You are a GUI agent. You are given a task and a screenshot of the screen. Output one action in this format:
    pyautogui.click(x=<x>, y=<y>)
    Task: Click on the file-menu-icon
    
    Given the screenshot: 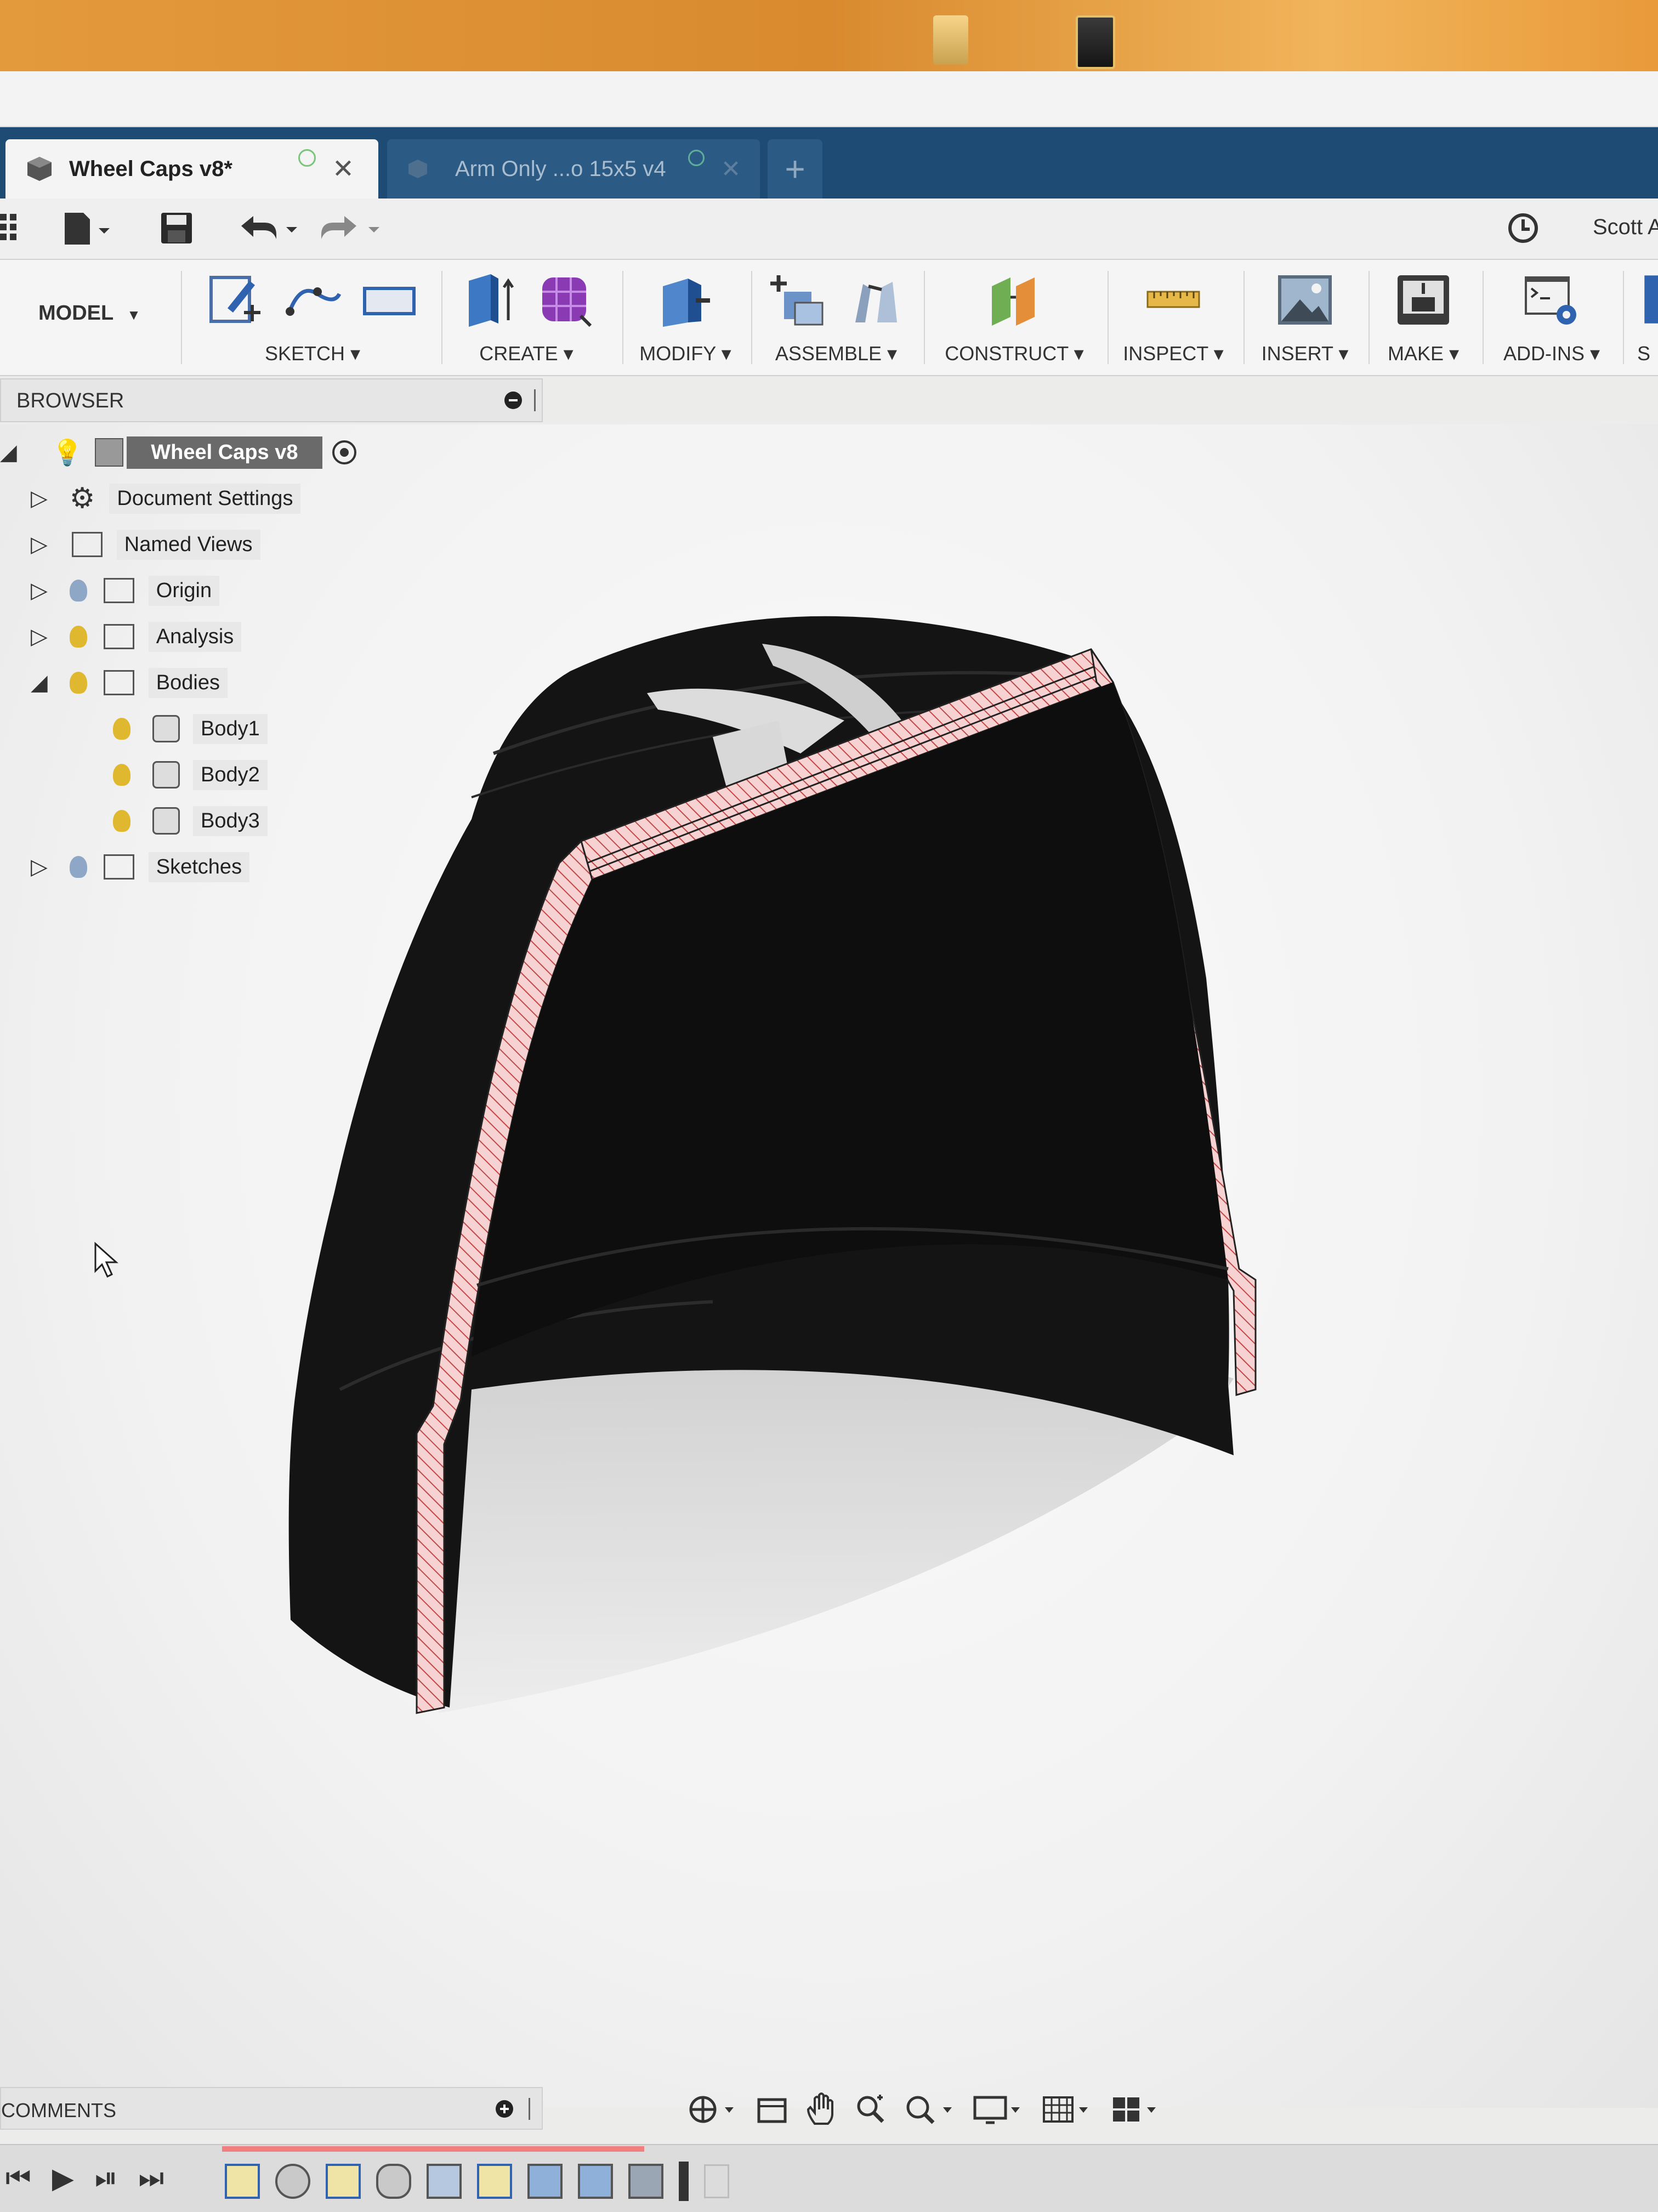 What is the action you would take?
    pyautogui.click(x=87, y=228)
    